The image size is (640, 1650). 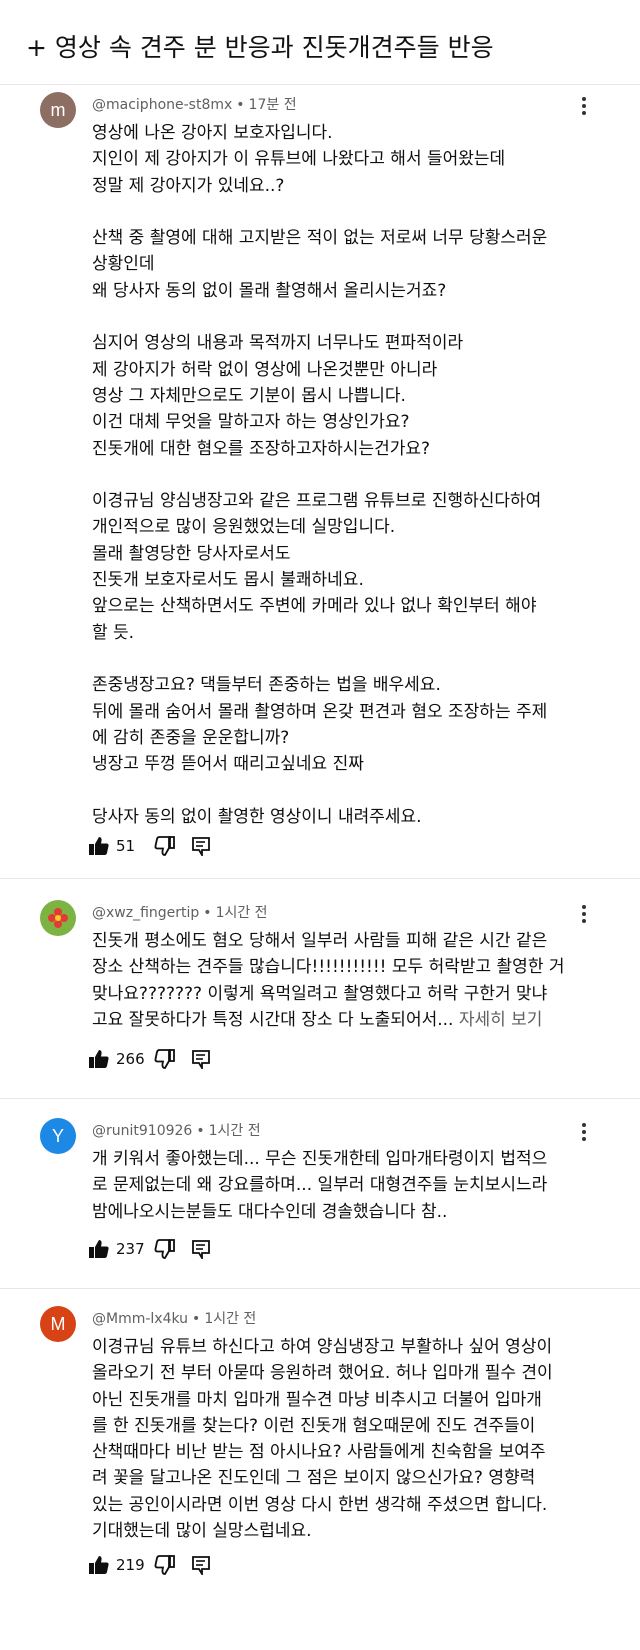 What do you see at coordinates (126, 846) in the screenshot?
I see `like-count: 51` at bounding box center [126, 846].